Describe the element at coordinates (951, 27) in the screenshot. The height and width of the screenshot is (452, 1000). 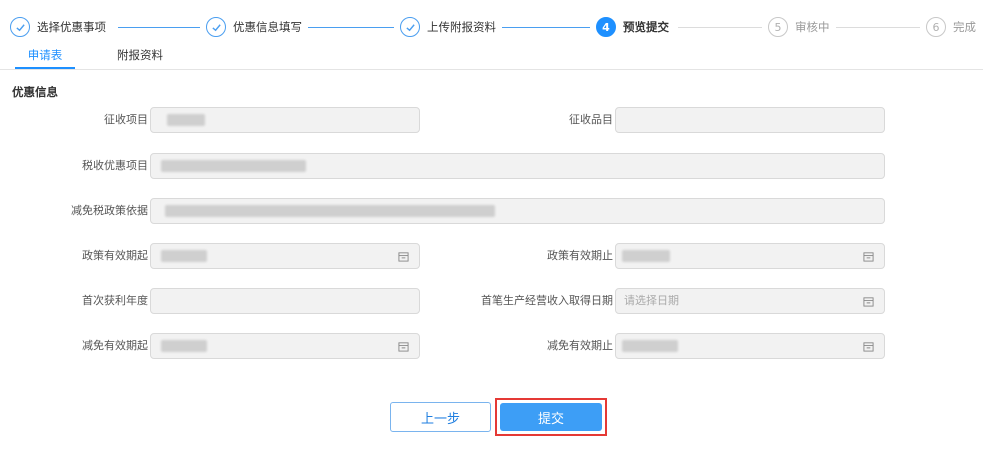
I see `step-6: 6 完成` at that location.